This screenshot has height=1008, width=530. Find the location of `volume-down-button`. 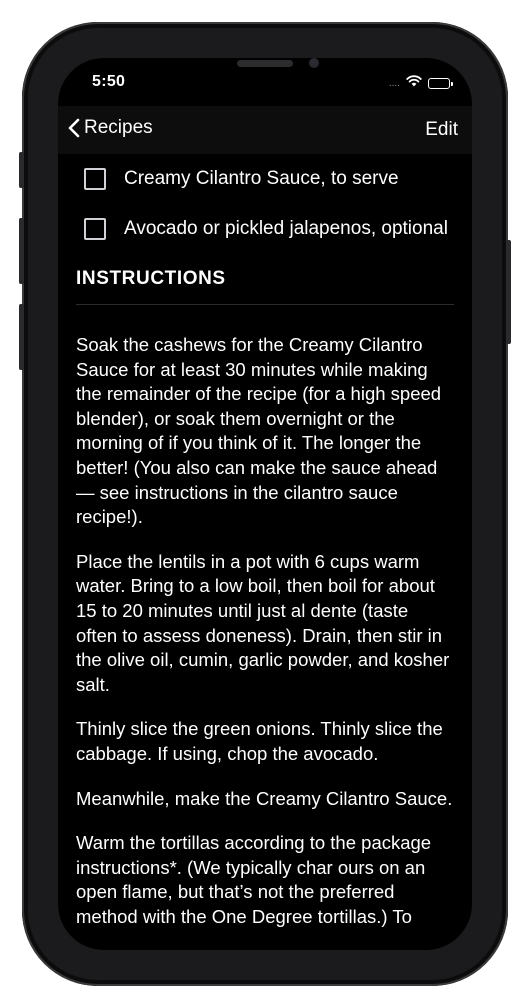

volume-down-button is located at coordinates (21, 337).